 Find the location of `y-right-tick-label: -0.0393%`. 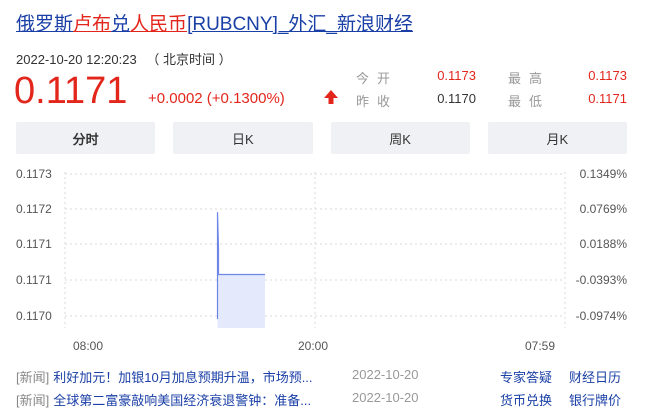

y-right-tick-label: -0.0393% is located at coordinates (602, 280).